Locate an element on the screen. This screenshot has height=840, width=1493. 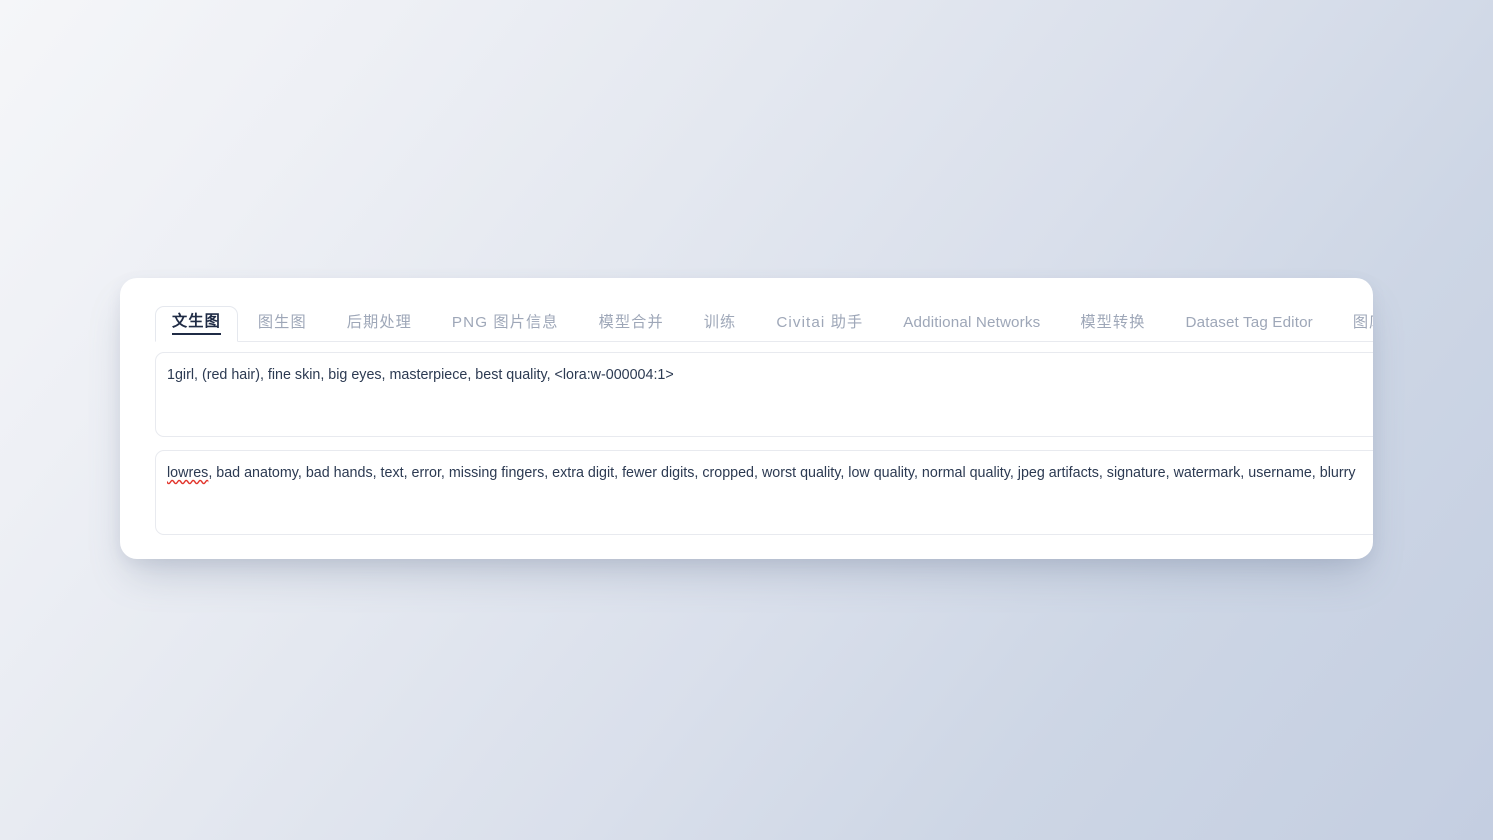
tab-label: 文生图 is located at coordinates (196, 321).